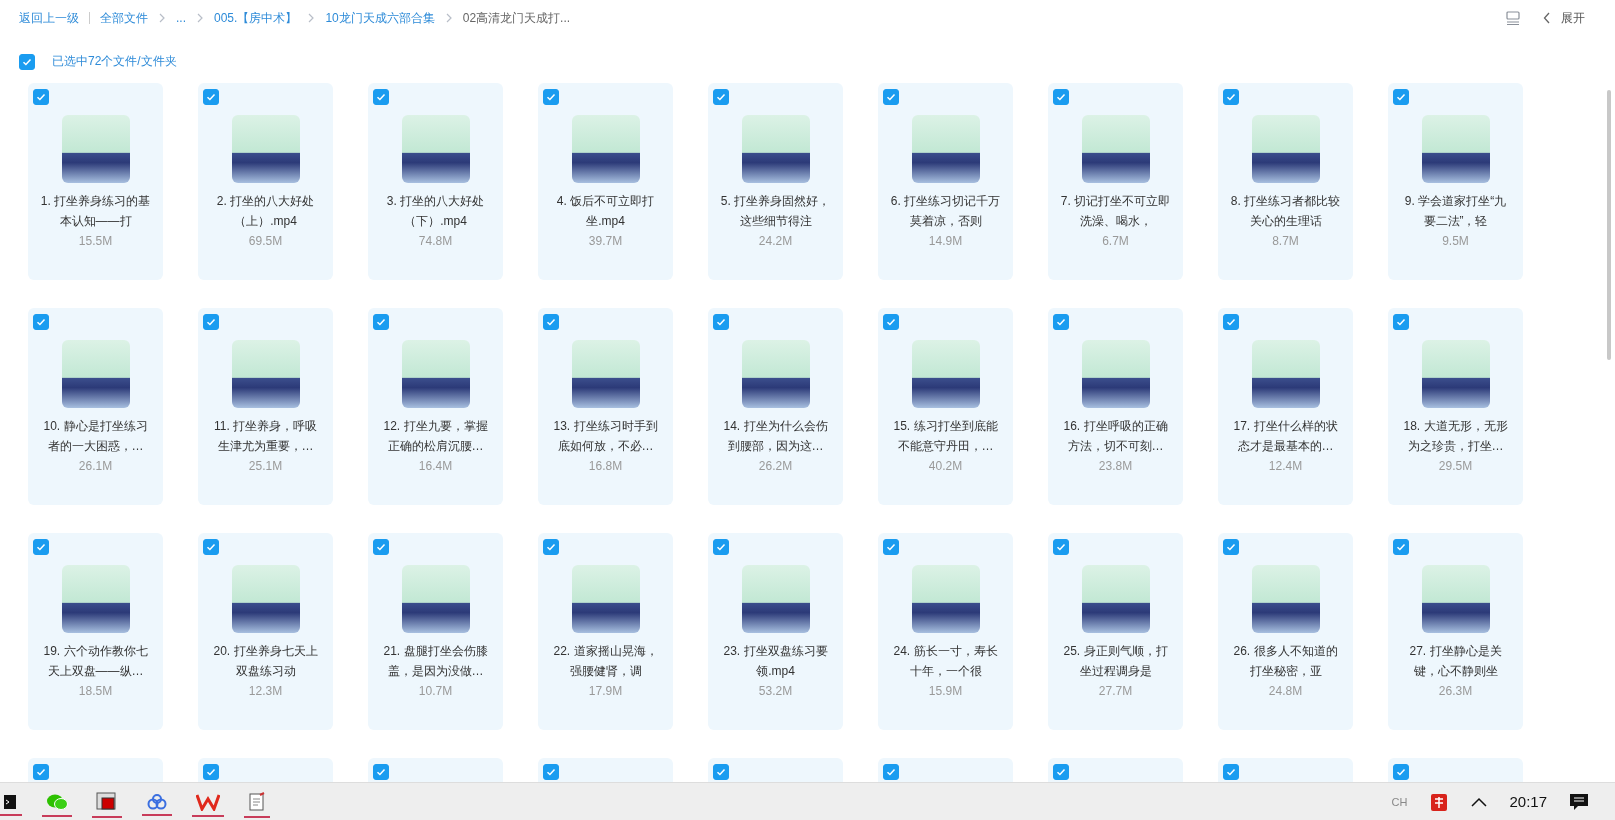 The image size is (1615, 820). I want to click on breadcrumb-item: 005.【房中术】, so click(256, 18).